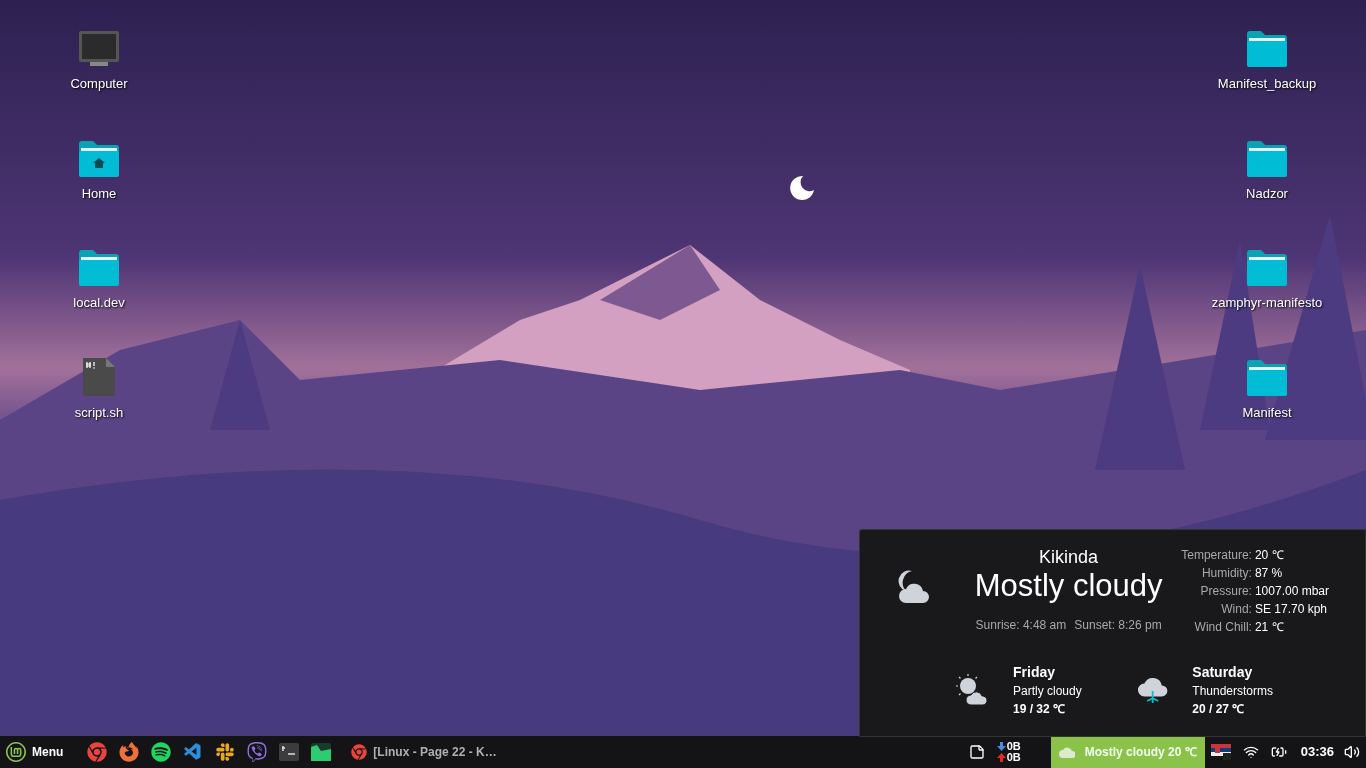 Image resolution: width=1366 pixels, height=768 pixels. What do you see at coordinates (1047, 691) in the screenshot?
I see `forecast-condition: Partly cloudy` at bounding box center [1047, 691].